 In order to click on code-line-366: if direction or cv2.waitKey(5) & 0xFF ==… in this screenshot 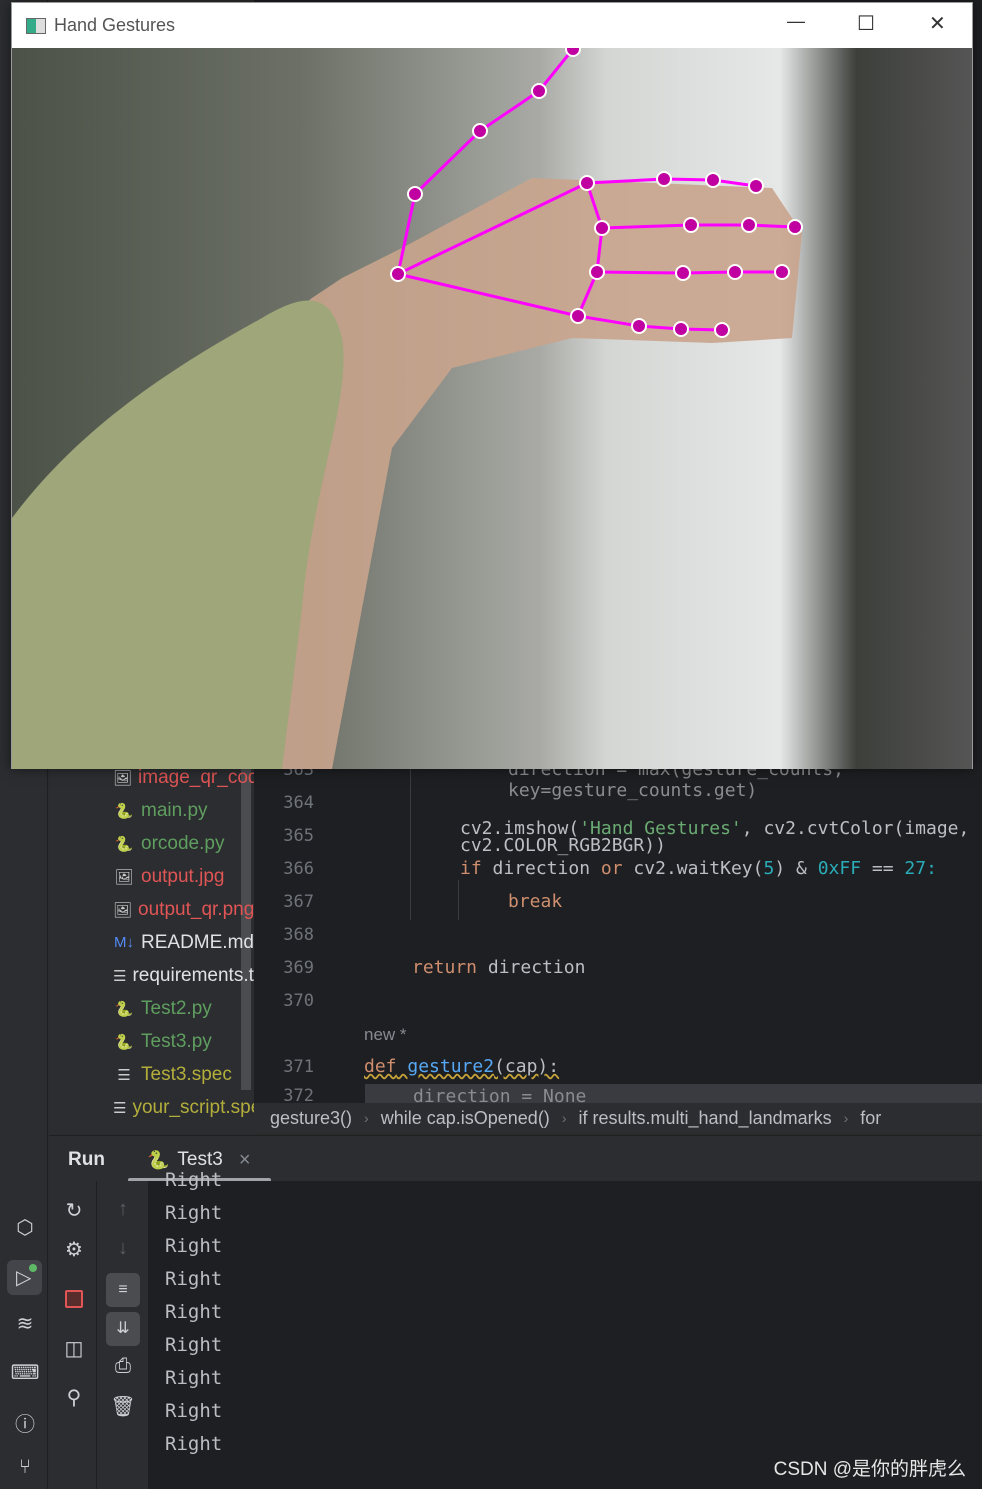, I will do `click(698, 868)`.